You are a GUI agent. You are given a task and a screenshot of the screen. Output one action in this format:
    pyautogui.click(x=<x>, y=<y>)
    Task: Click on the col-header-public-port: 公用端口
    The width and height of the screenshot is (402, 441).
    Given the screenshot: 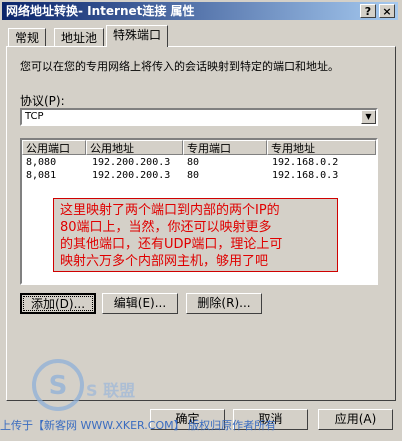 What is the action you would take?
    pyautogui.click(x=54, y=147)
    